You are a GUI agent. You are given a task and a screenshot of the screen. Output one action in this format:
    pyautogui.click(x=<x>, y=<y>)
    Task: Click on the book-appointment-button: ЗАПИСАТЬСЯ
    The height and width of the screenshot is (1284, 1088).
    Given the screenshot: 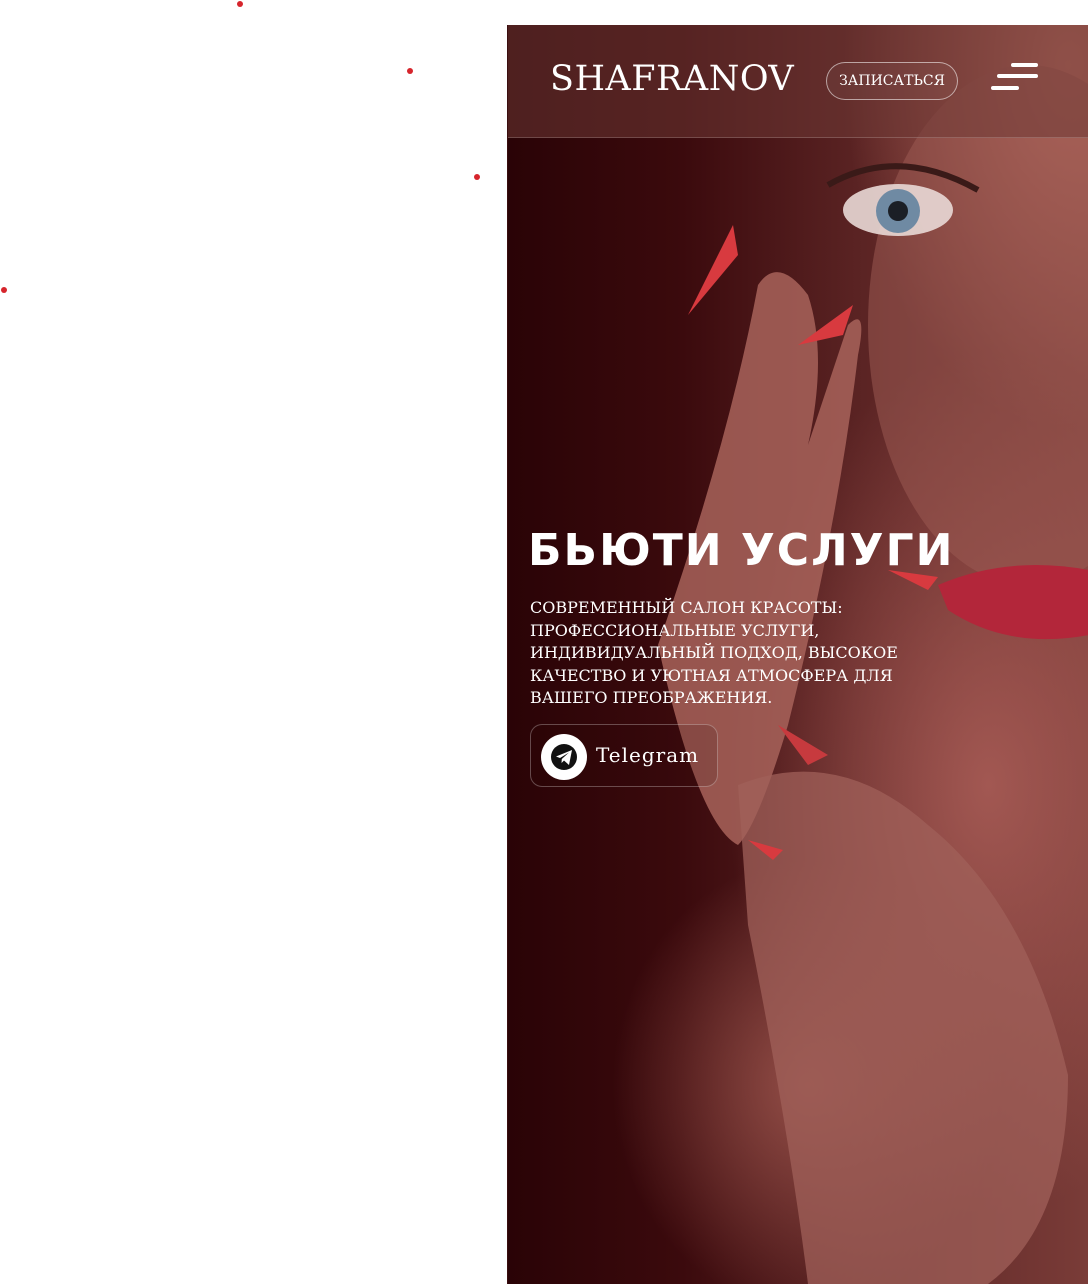 What is the action you would take?
    pyautogui.click(x=892, y=81)
    